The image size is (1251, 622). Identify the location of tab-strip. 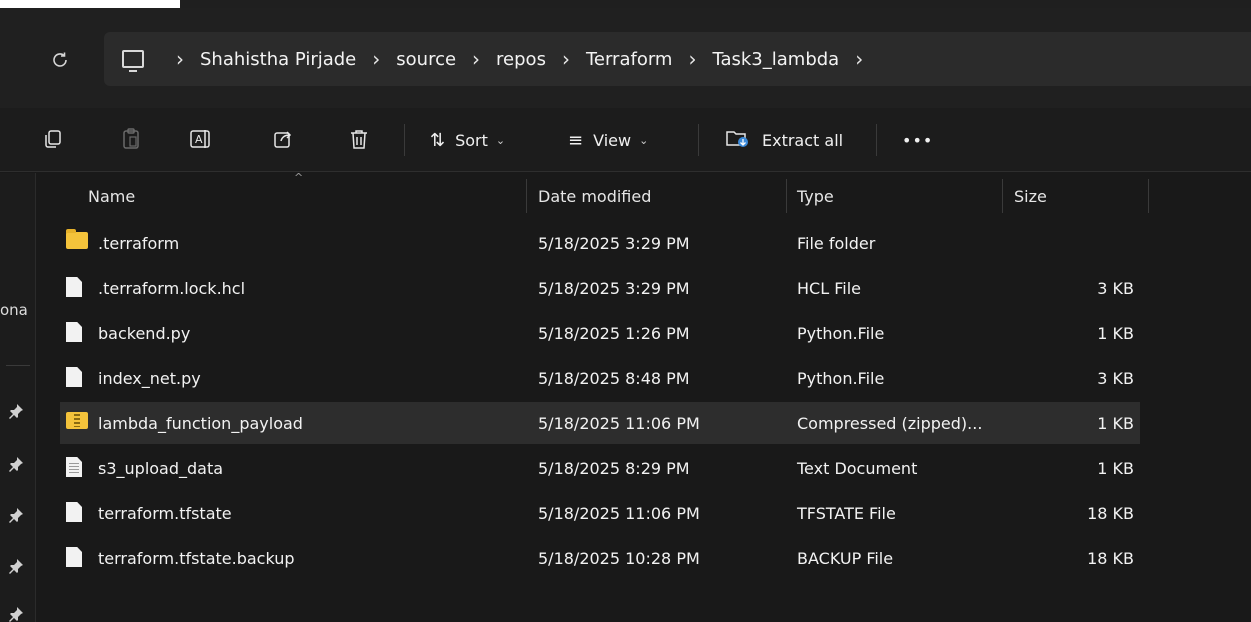
(715, 4).